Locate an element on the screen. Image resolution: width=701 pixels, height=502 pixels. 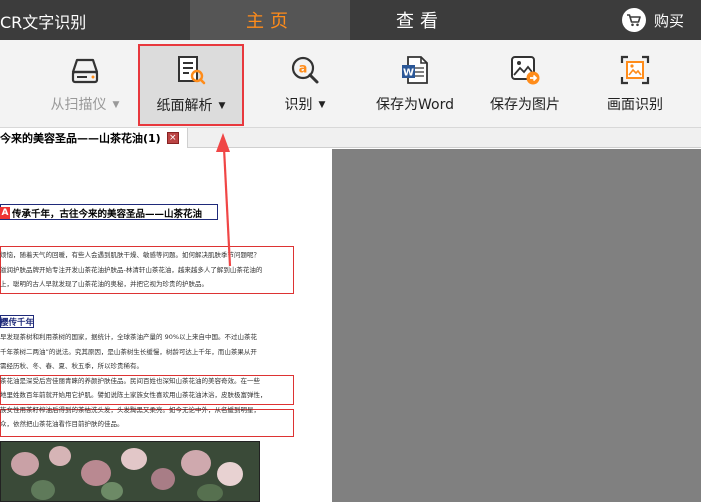
screen-capture-icon is located at coordinates (635, 66).